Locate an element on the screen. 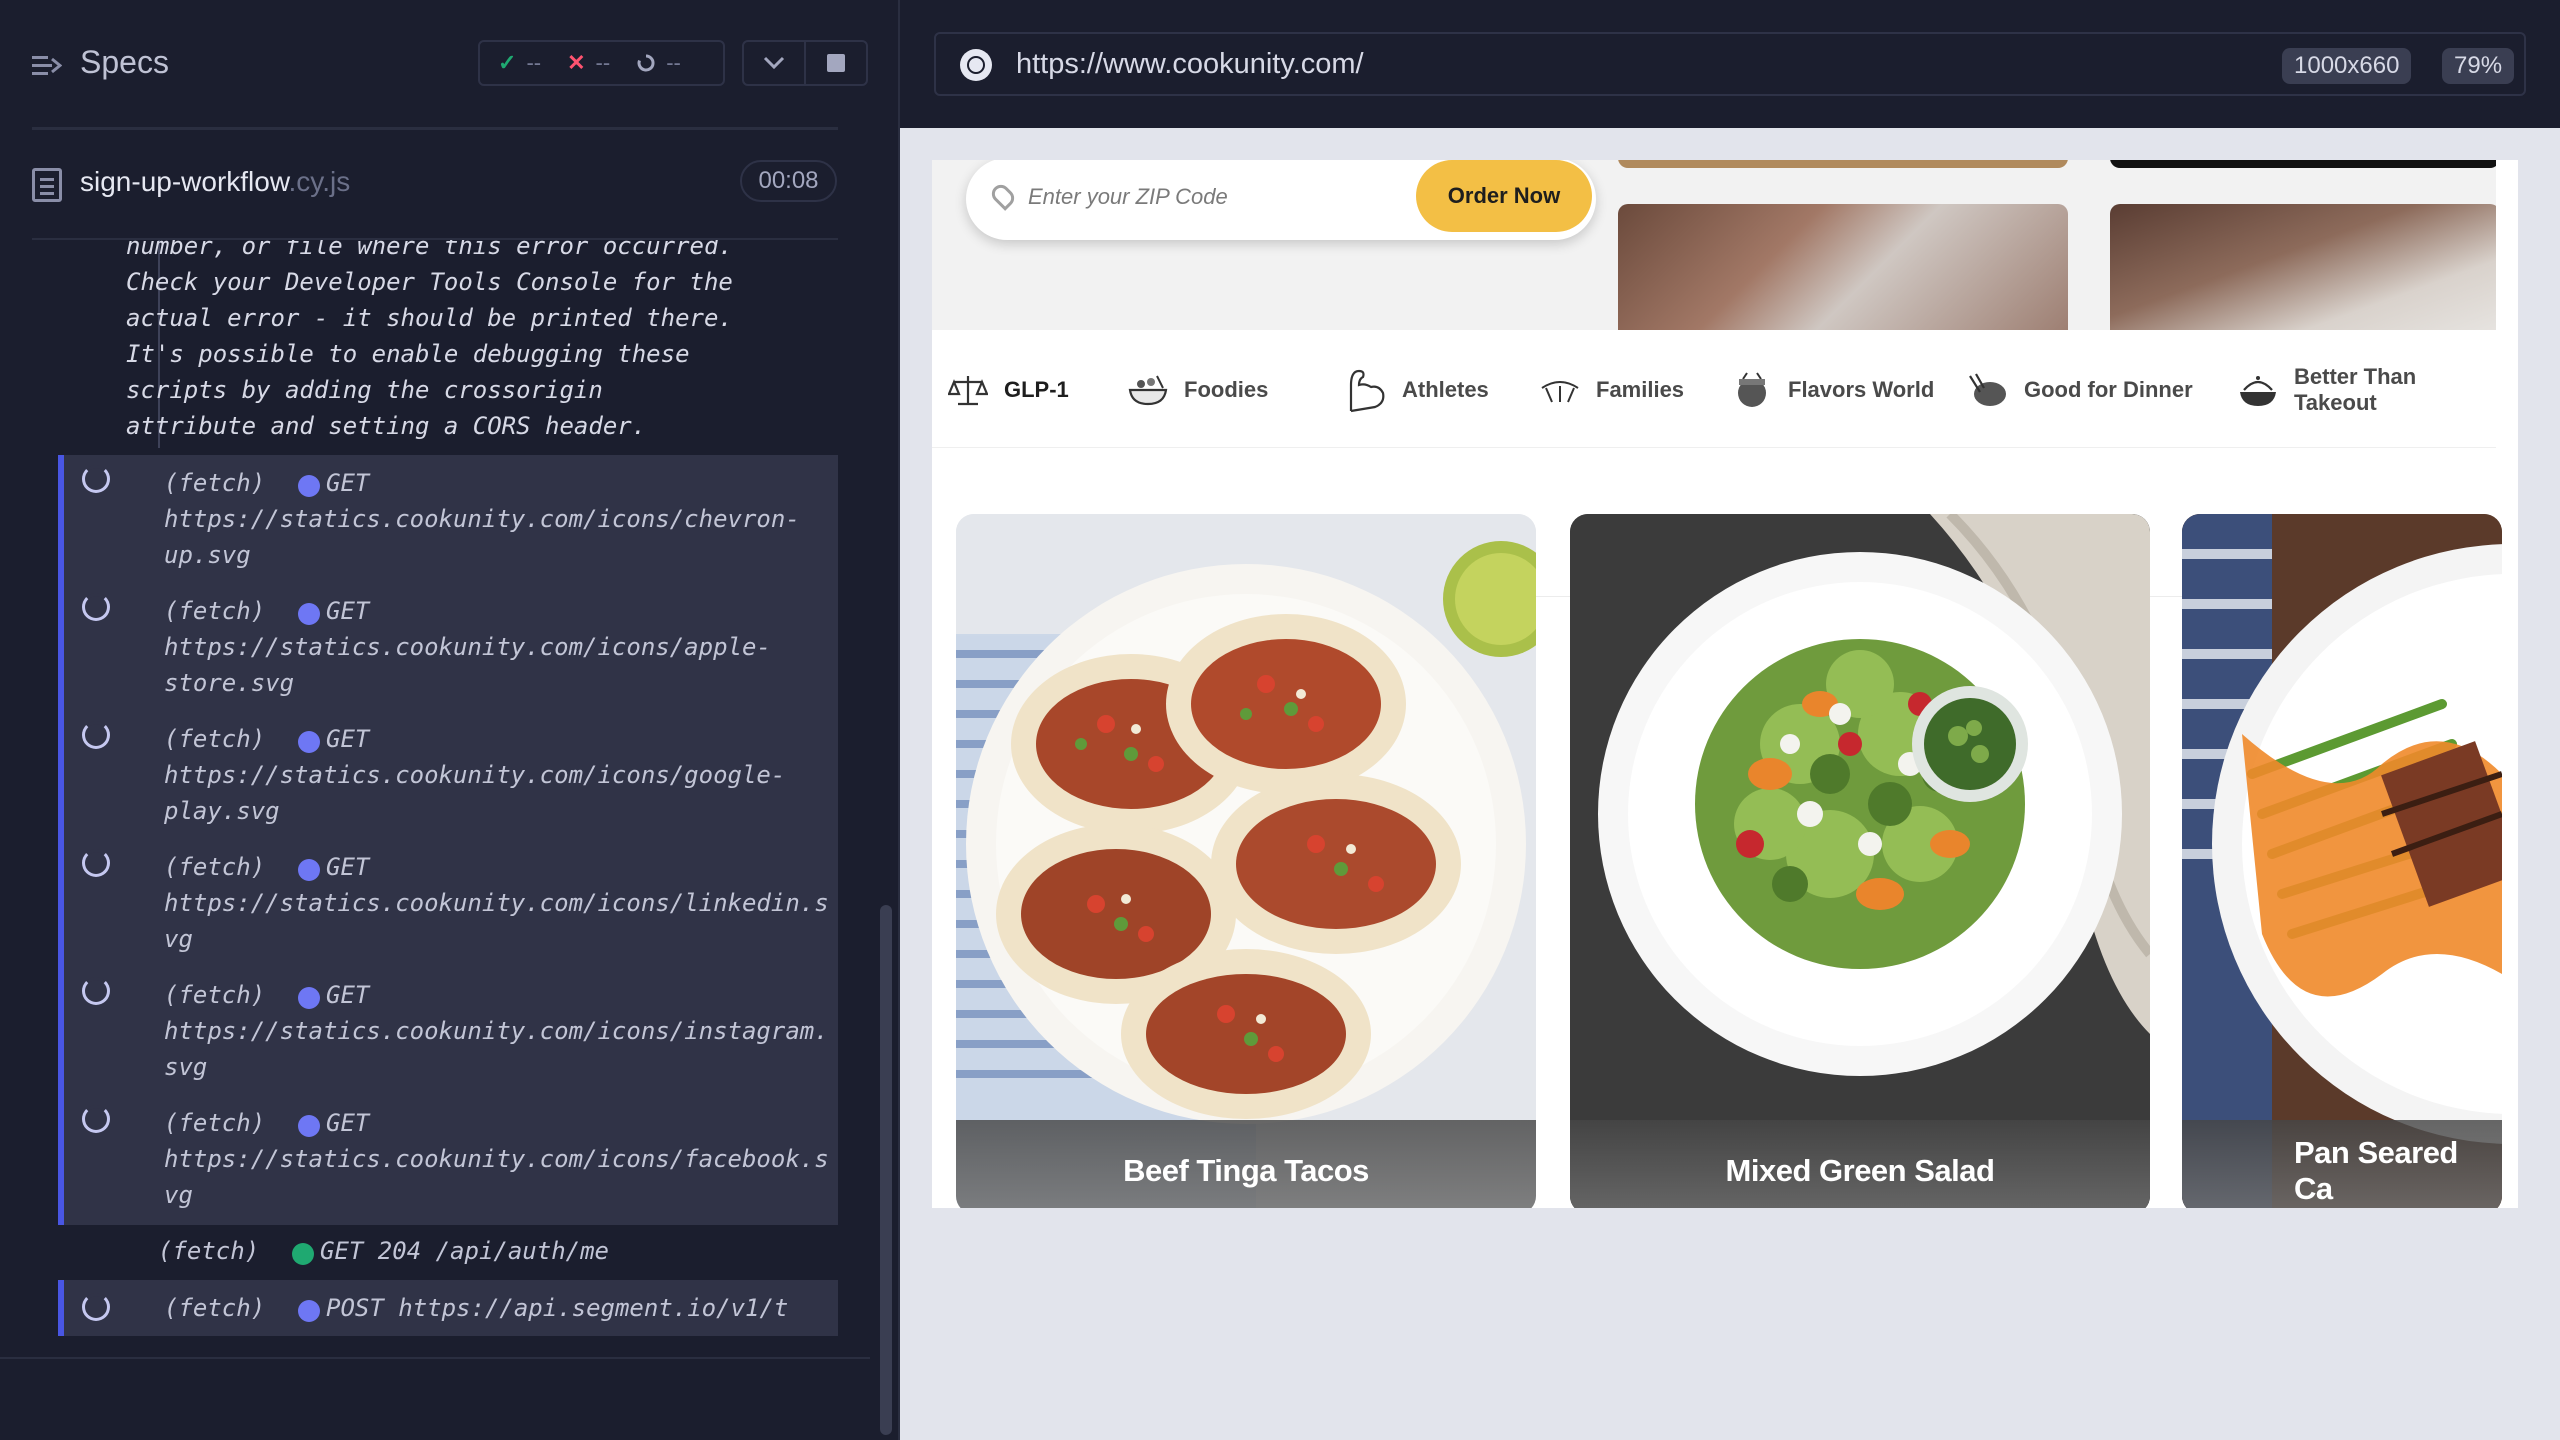 This screenshot has height=1440, width=2560. success-dot-icon is located at coordinates (303, 1254).